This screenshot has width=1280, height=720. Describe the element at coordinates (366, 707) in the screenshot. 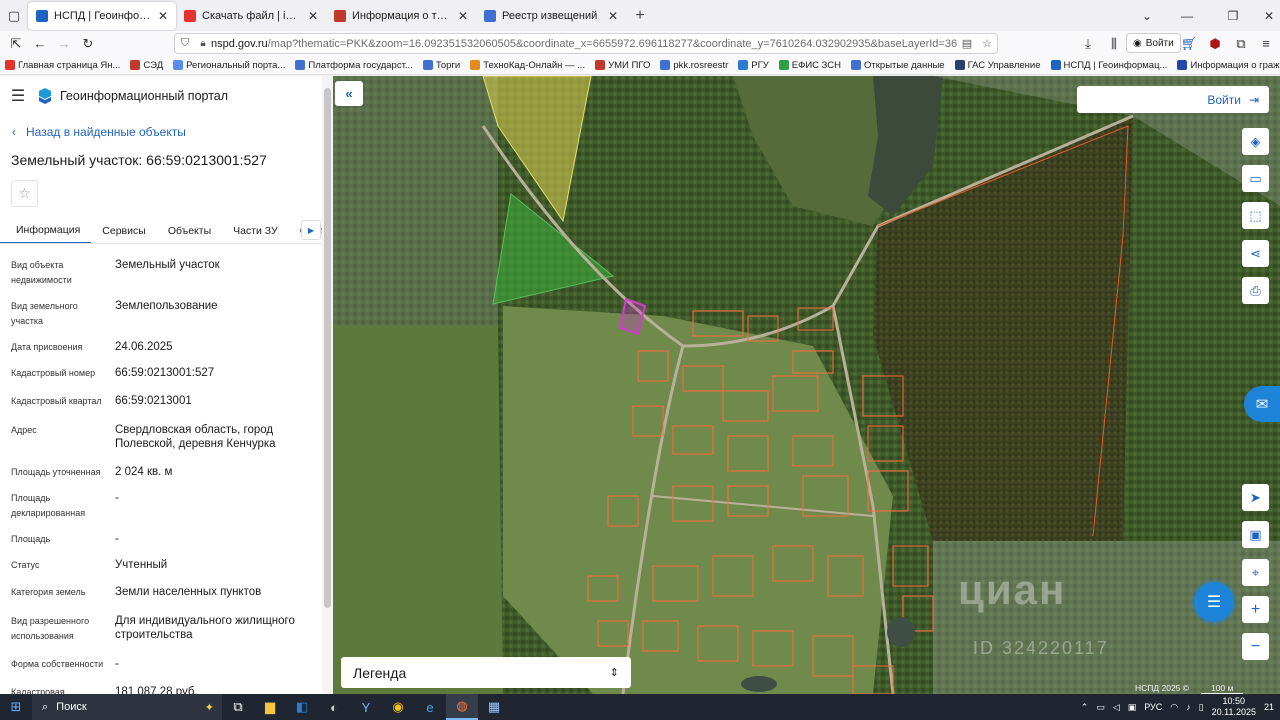

I see `yandex-browser-icon: Y` at that location.